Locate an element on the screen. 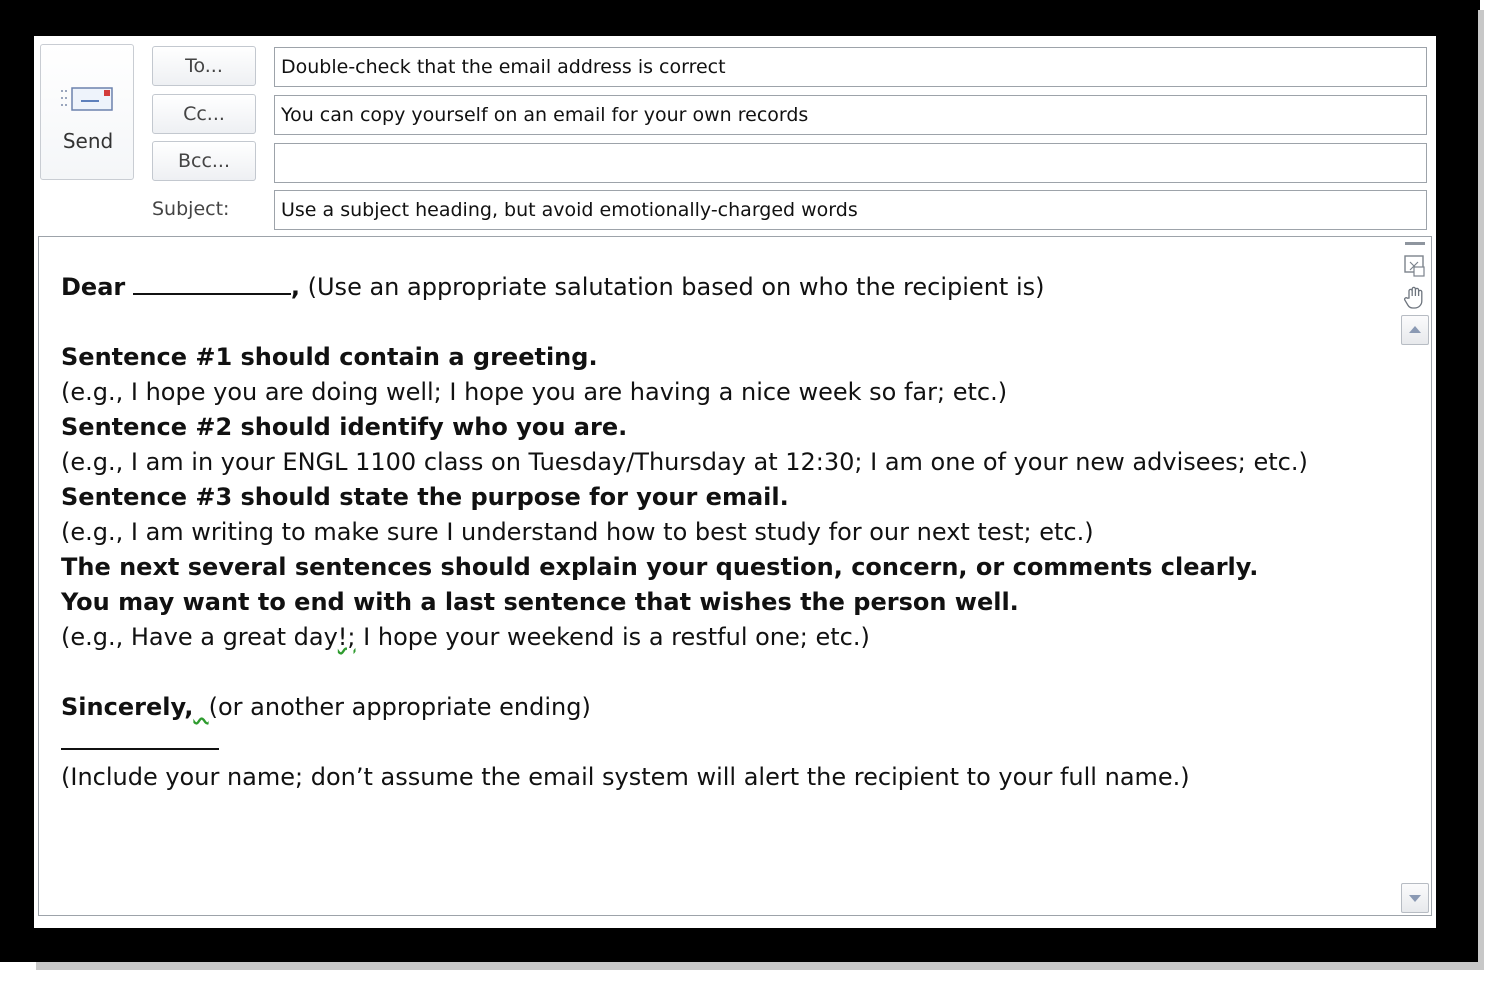  signature-line is located at coordinates (721, 742).